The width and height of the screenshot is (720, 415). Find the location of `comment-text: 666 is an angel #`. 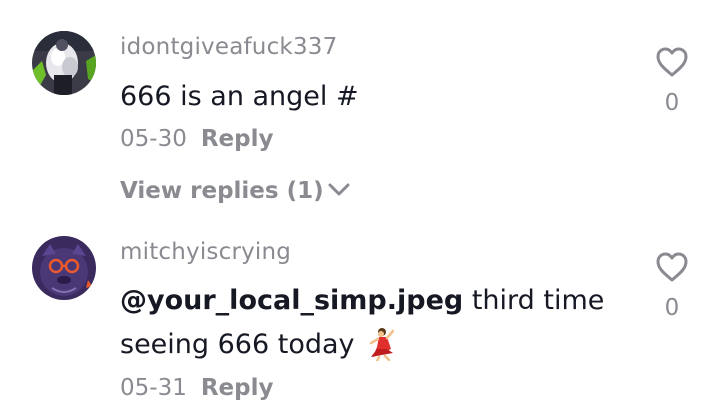

comment-text: 666 is an angel # is located at coordinates (239, 96).